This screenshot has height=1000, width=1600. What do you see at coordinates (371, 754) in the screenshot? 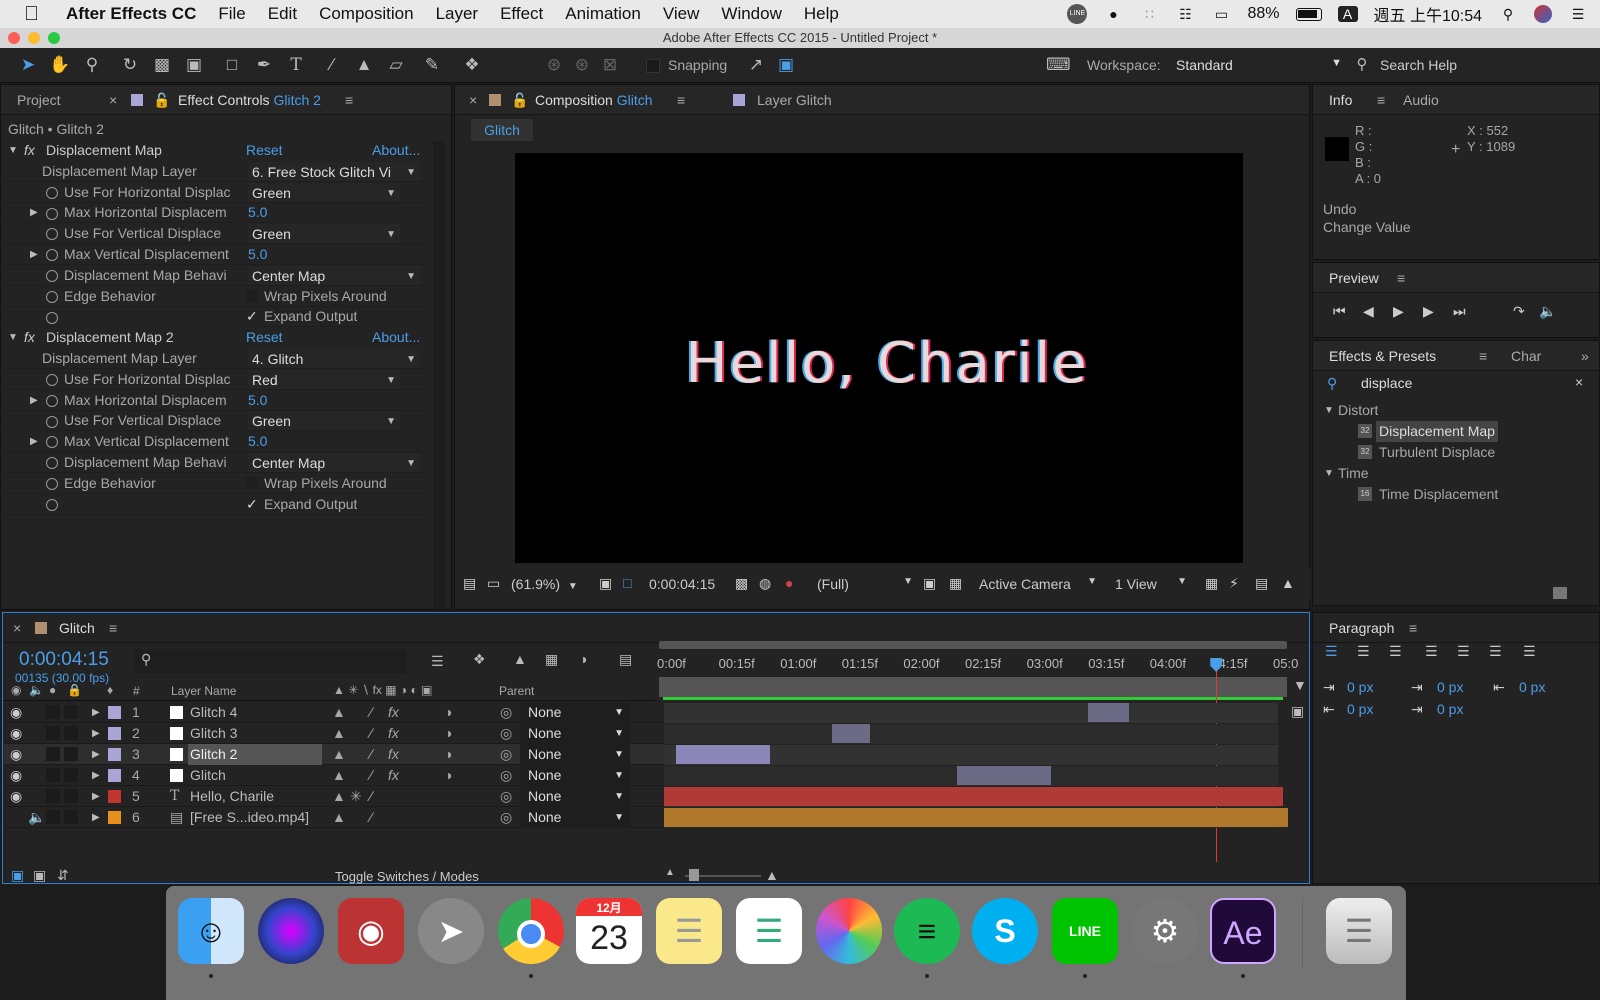
I see `quality-switch-icon: ∕` at bounding box center [371, 754].